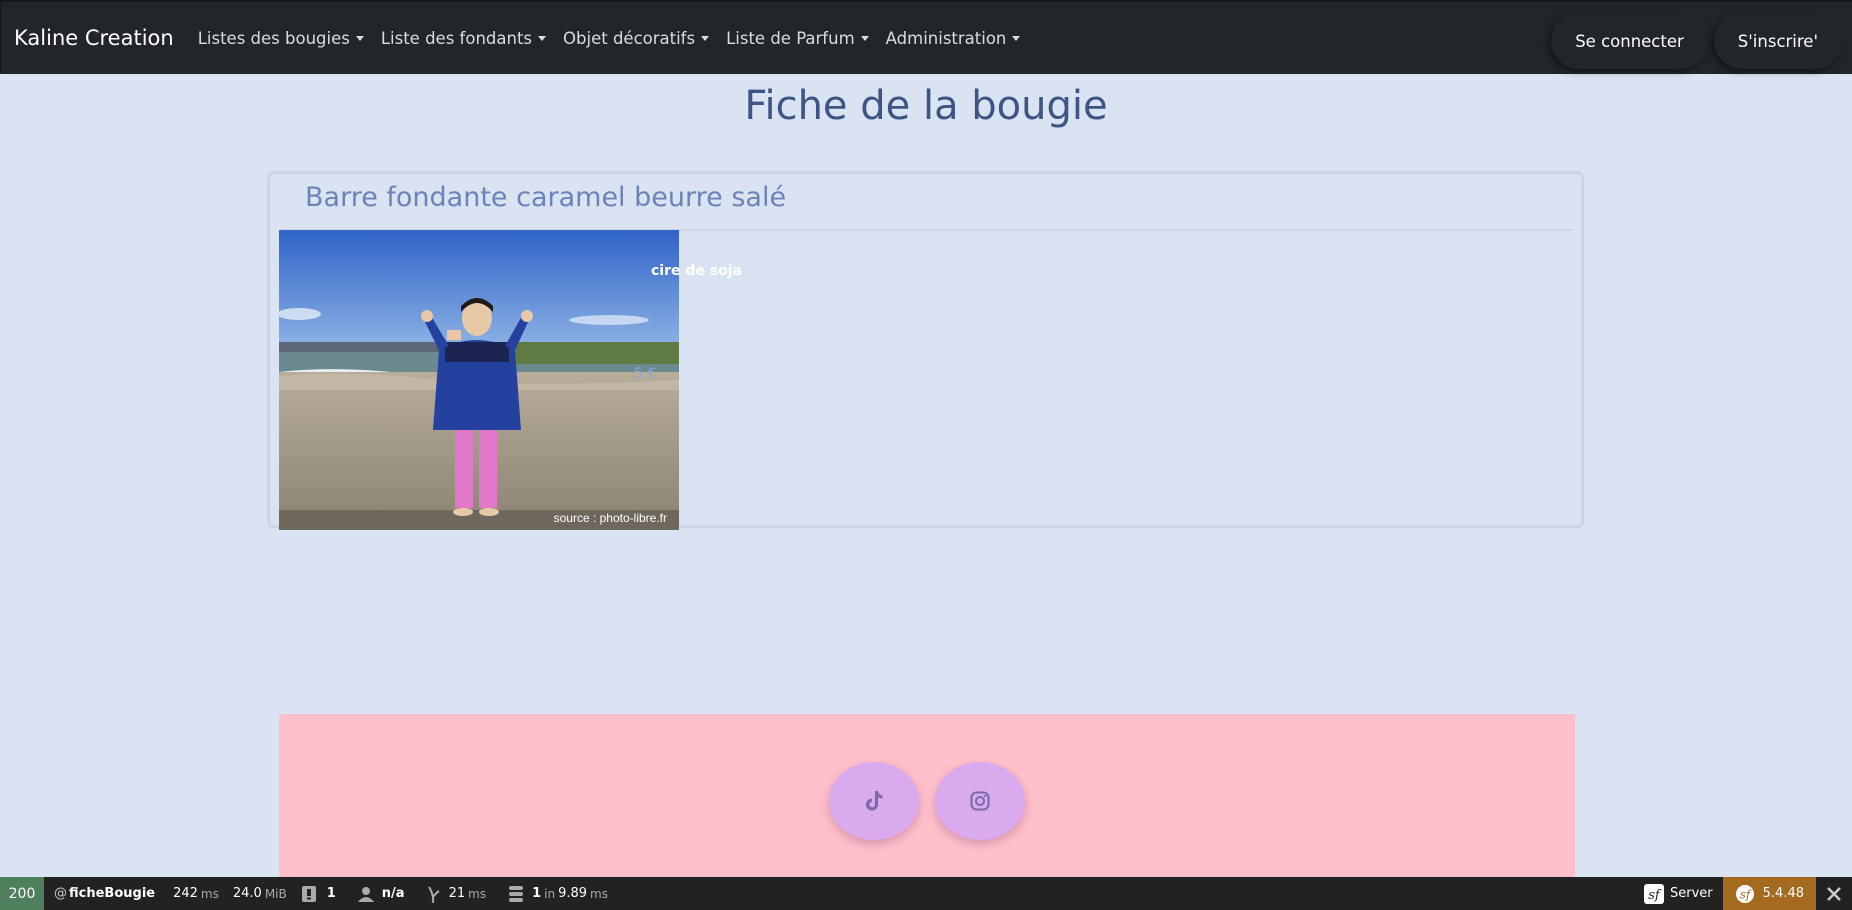  Describe the element at coordinates (209, 893) in the screenshot. I see `time-unit: ms` at that location.